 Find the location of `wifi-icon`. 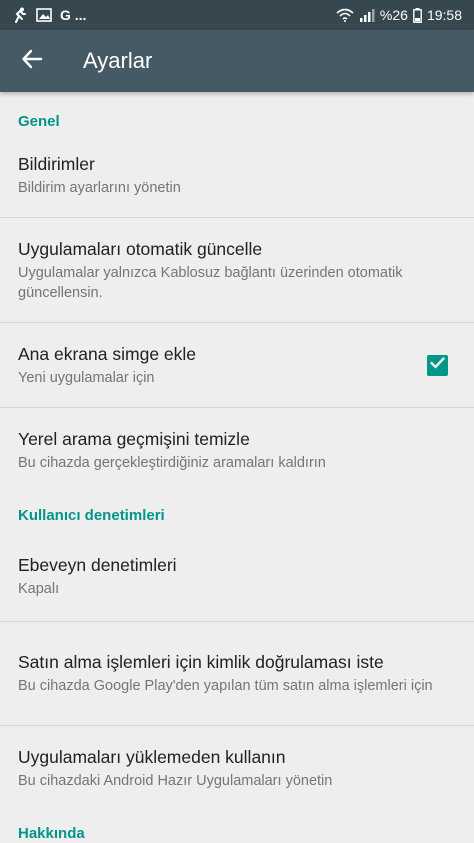

wifi-icon is located at coordinates (345, 15).